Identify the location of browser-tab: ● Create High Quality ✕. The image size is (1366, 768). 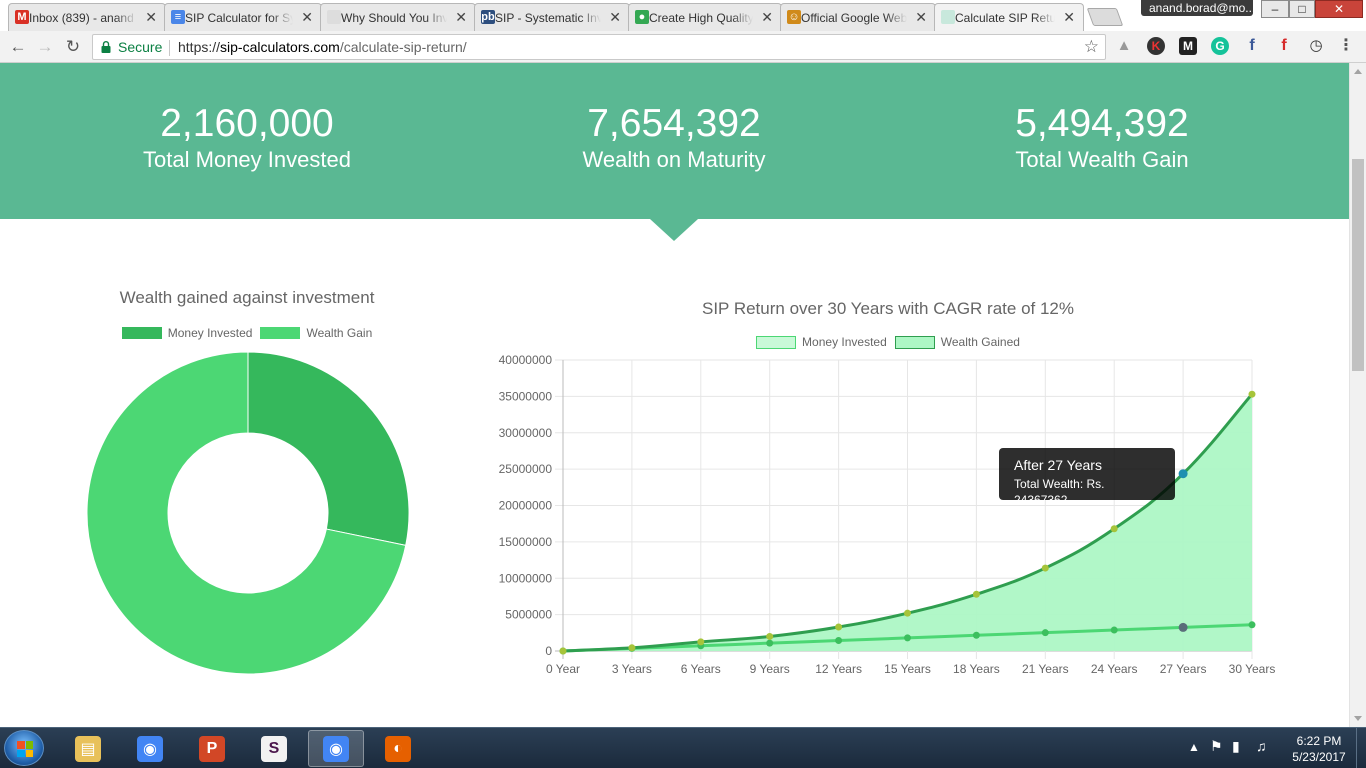
(705, 17).